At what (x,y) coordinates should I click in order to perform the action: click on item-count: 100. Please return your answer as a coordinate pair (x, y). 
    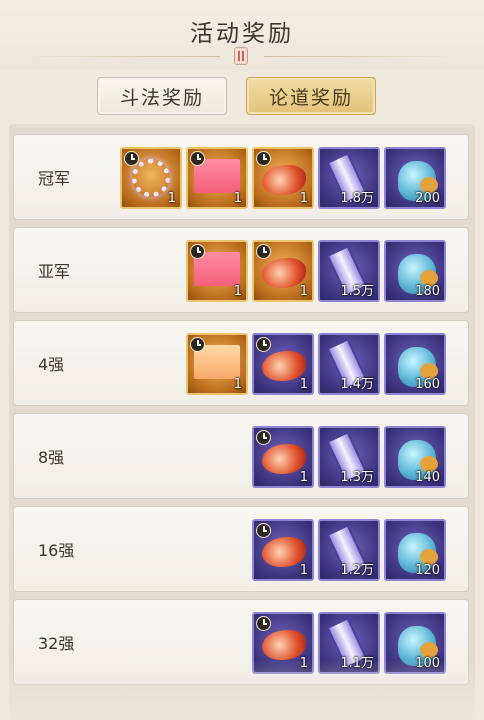
    Looking at the image, I should click on (427, 663).